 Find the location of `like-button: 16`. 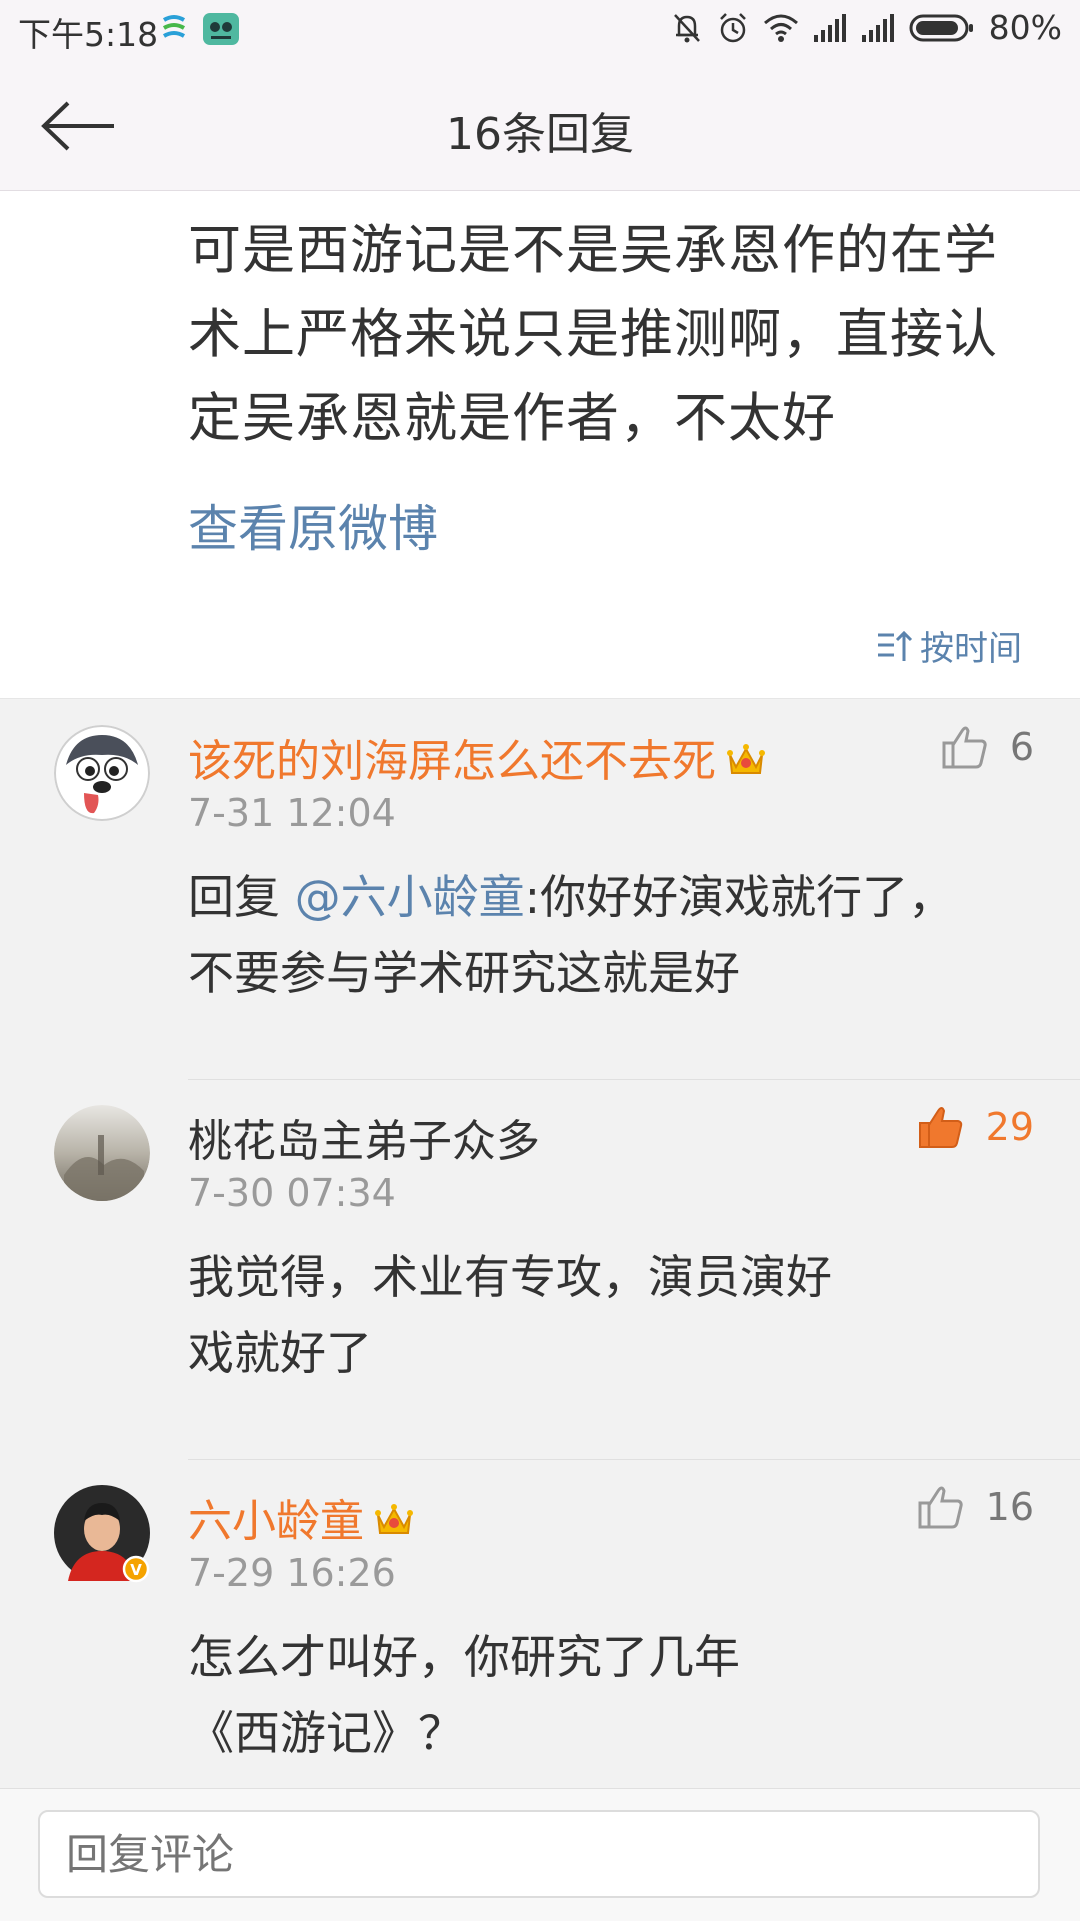

like-button: 16 is located at coordinates (976, 1507).